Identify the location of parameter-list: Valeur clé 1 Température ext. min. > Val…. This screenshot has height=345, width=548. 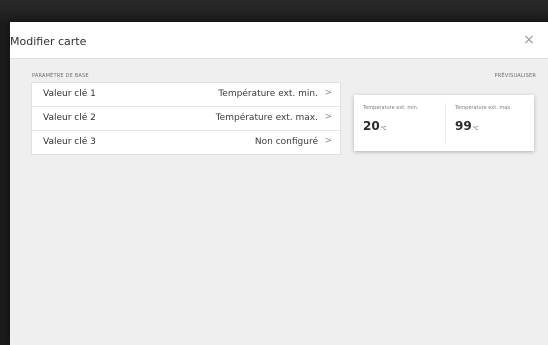
(186, 118).